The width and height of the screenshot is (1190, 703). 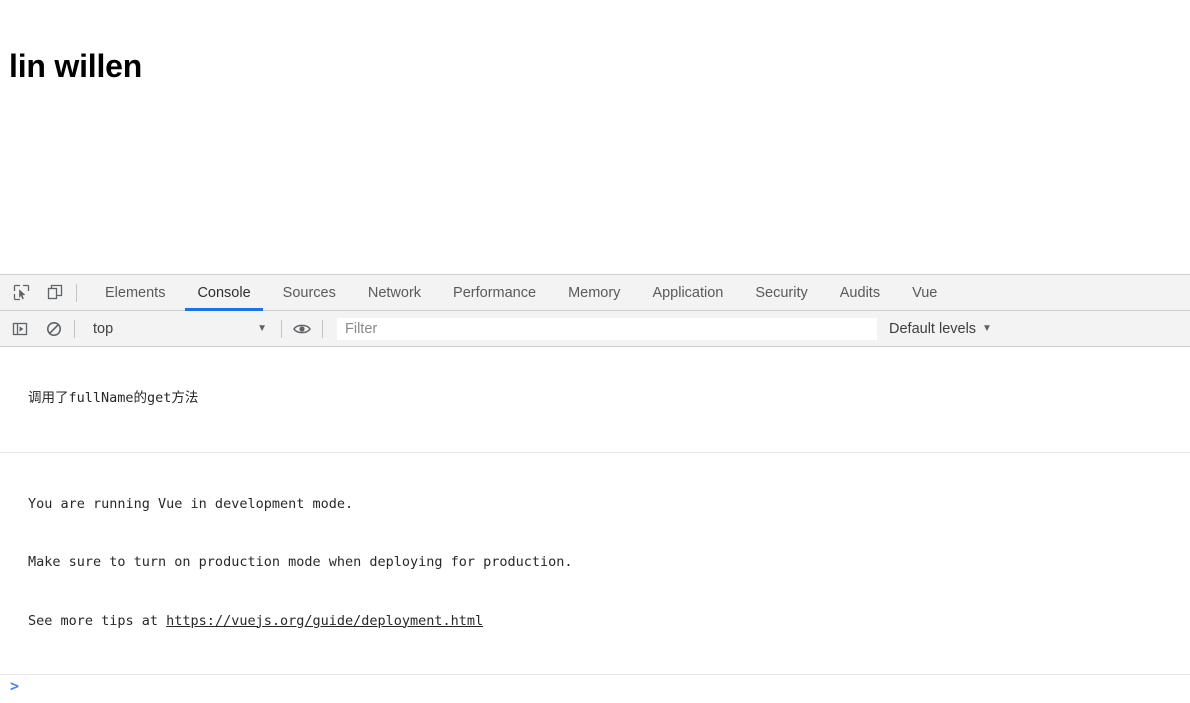 I want to click on tab-elements: Elements, so click(x=135, y=293).